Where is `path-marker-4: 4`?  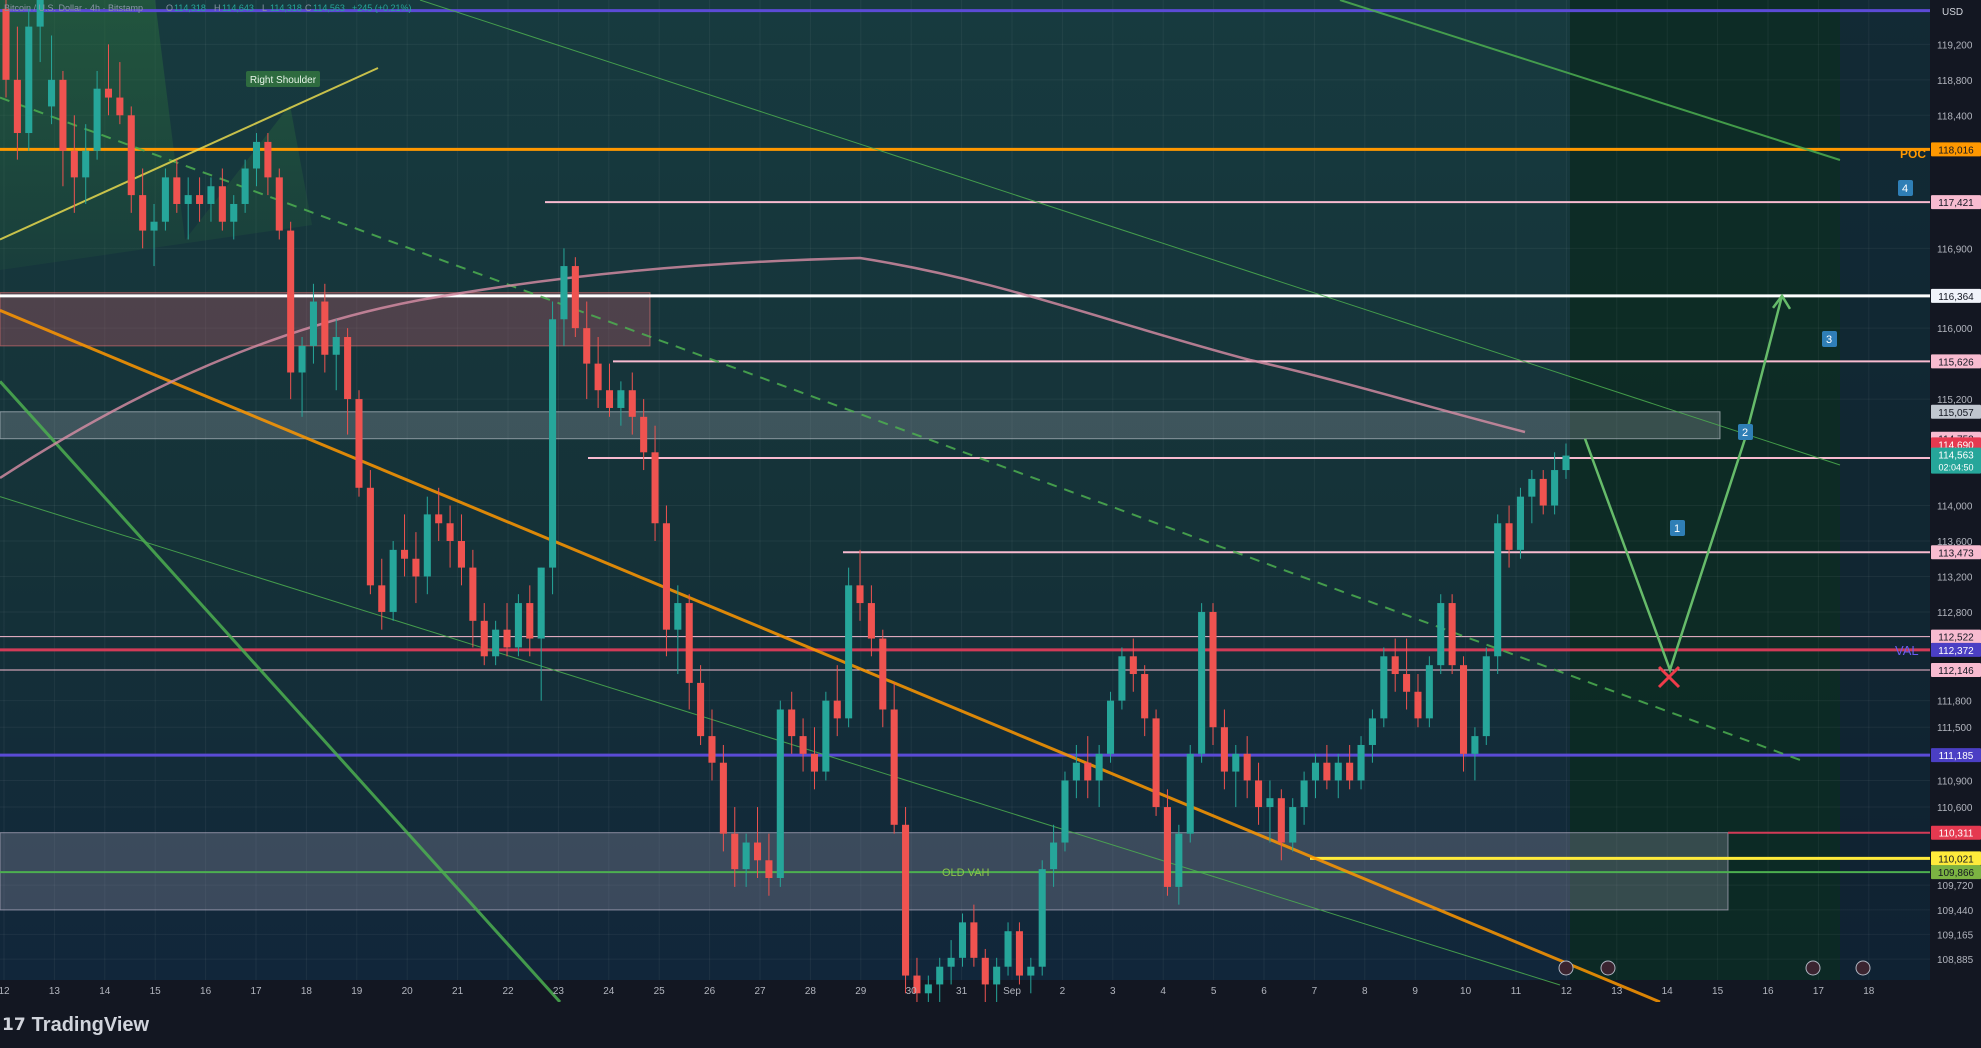 path-marker-4: 4 is located at coordinates (1905, 188).